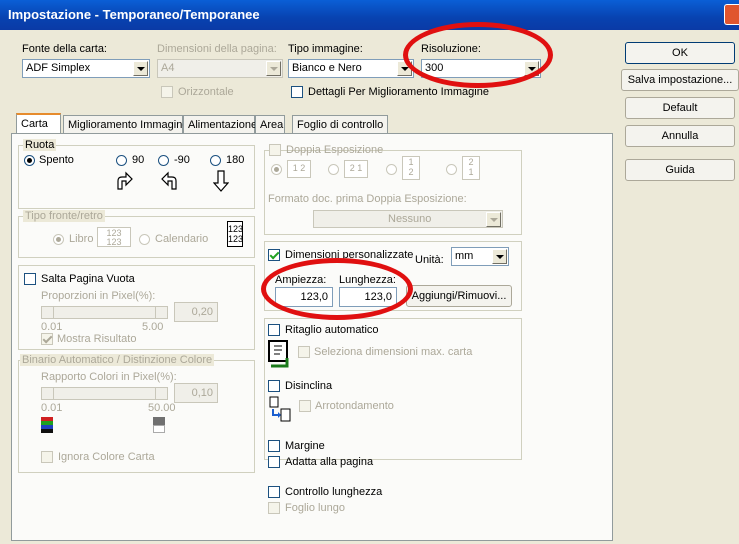  Describe the element at coordinates (368, 297) in the screenshot. I see `length-input: 123,0` at that location.